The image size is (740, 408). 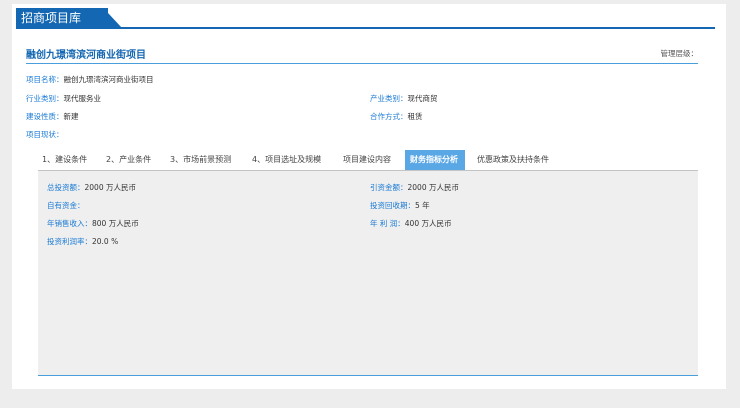 I want to click on field-label: 行业类别：, so click(x=45, y=98).